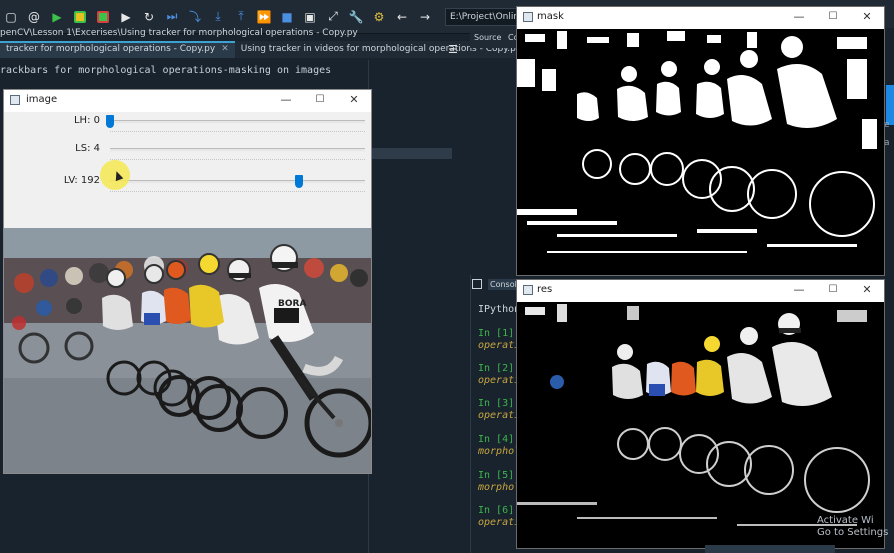 This screenshot has width=894, height=553. Describe the element at coordinates (700, 291) in the screenshot. I see `res-window-titlebar: res — ☐ ✕` at that location.